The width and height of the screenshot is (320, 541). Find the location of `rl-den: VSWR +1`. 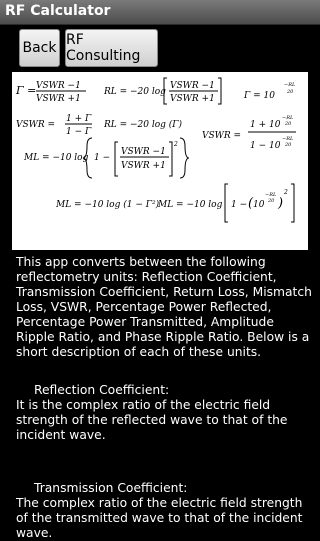

rl-den: VSWR +1 is located at coordinates (192, 99).